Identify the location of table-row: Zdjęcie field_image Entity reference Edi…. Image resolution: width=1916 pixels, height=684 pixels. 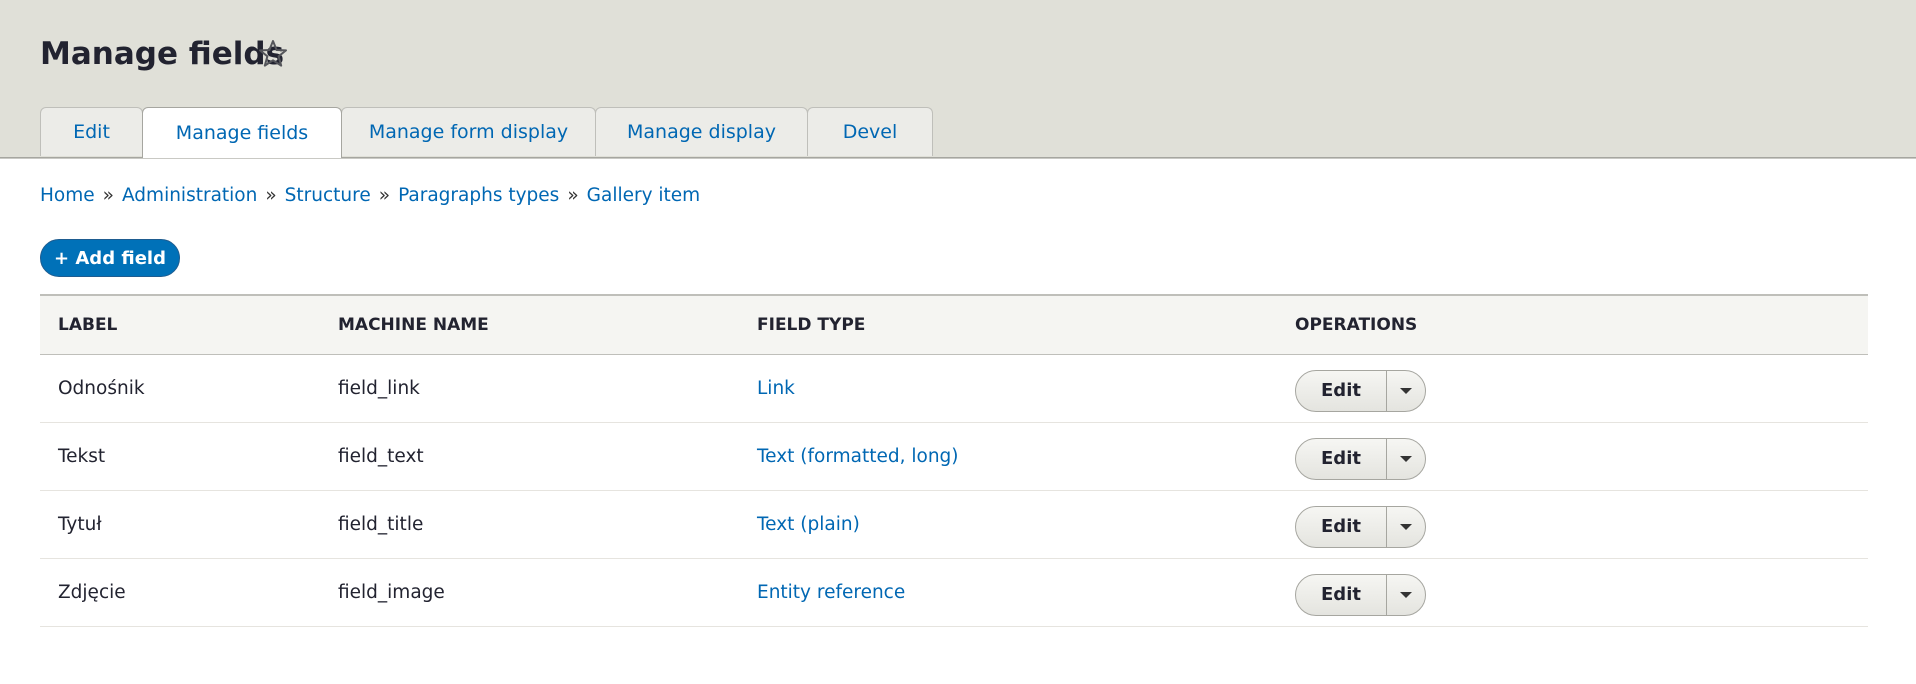
(954, 593).